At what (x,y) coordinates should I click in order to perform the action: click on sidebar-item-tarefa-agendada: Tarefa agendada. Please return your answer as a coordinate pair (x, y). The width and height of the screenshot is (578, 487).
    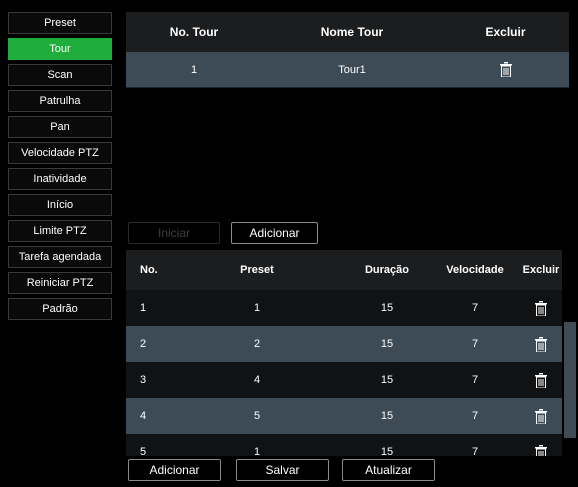
    Looking at the image, I should click on (60, 257).